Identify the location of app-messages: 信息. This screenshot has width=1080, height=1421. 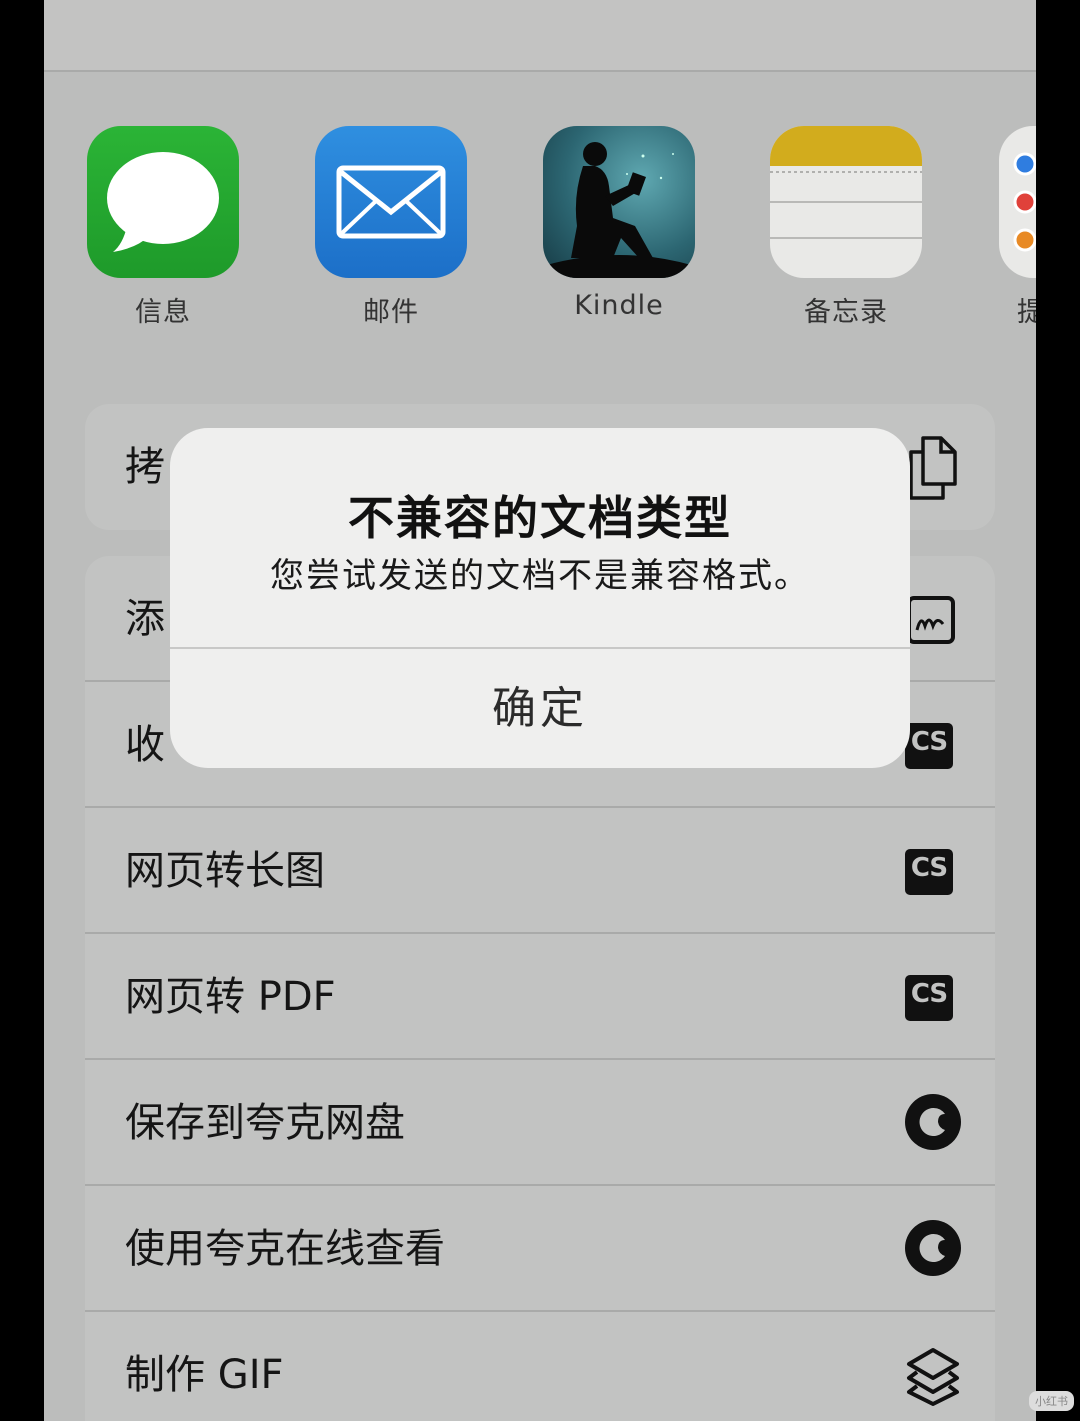
(163, 227).